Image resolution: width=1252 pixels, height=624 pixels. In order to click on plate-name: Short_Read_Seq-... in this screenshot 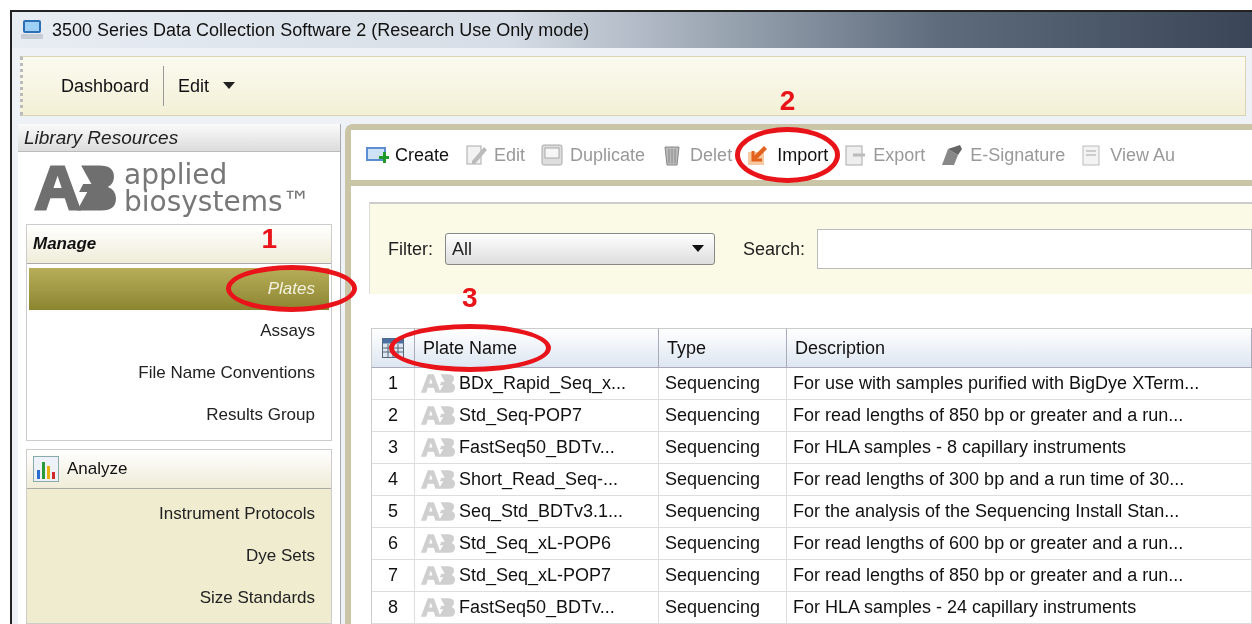, I will do `click(539, 479)`.